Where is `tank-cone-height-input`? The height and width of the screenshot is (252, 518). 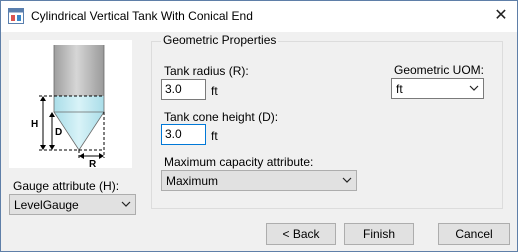 tank-cone-height-input is located at coordinates (183, 134).